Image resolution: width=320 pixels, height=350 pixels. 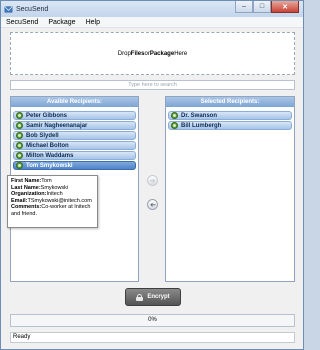 I want to click on recipient-label: Tom Smykowski, so click(x=49, y=165).